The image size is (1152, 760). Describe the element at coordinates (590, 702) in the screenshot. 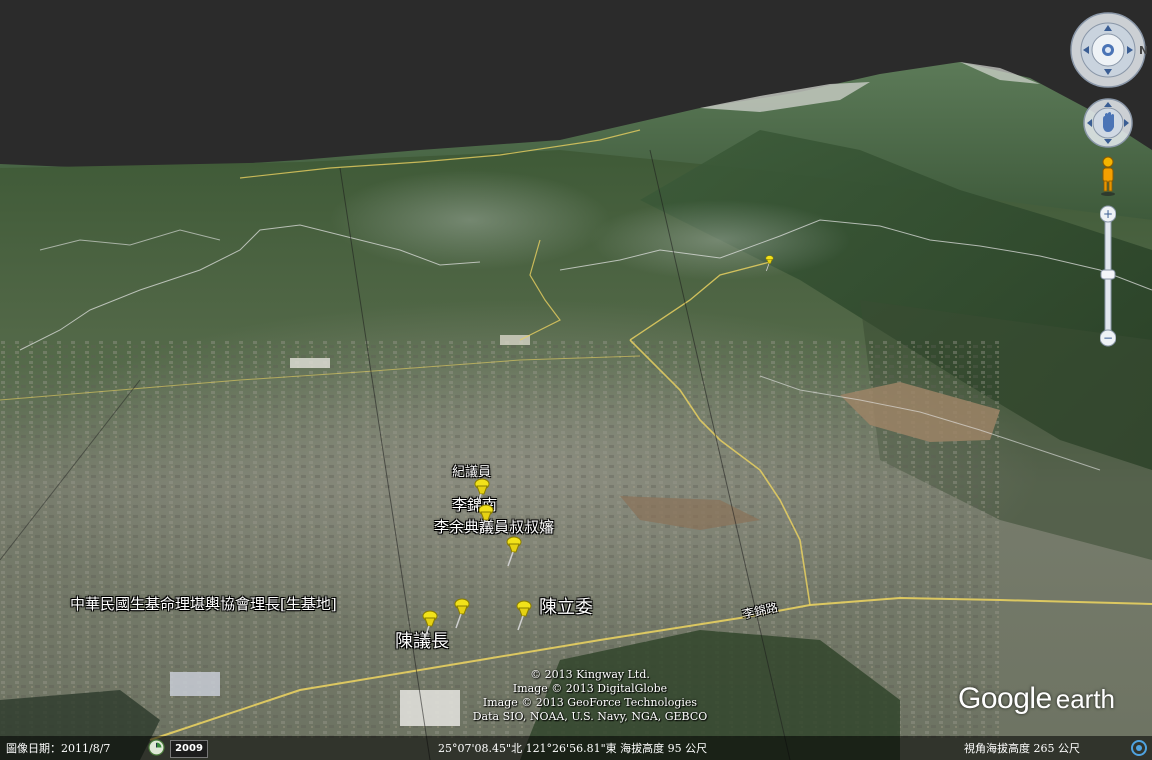

I see `attribution-line: Image © 2013 GeoForce Technologies` at that location.